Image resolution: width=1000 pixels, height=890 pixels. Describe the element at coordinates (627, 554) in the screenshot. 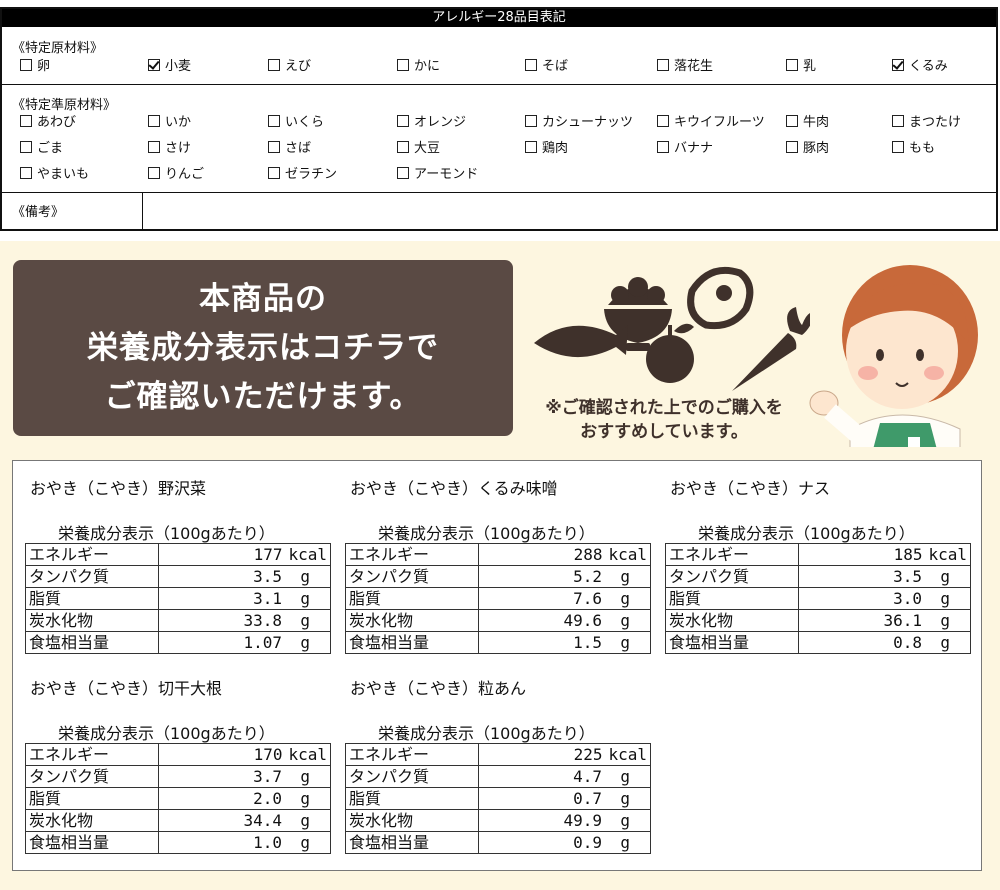

I see `nutrient-unit: kcal` at that location.